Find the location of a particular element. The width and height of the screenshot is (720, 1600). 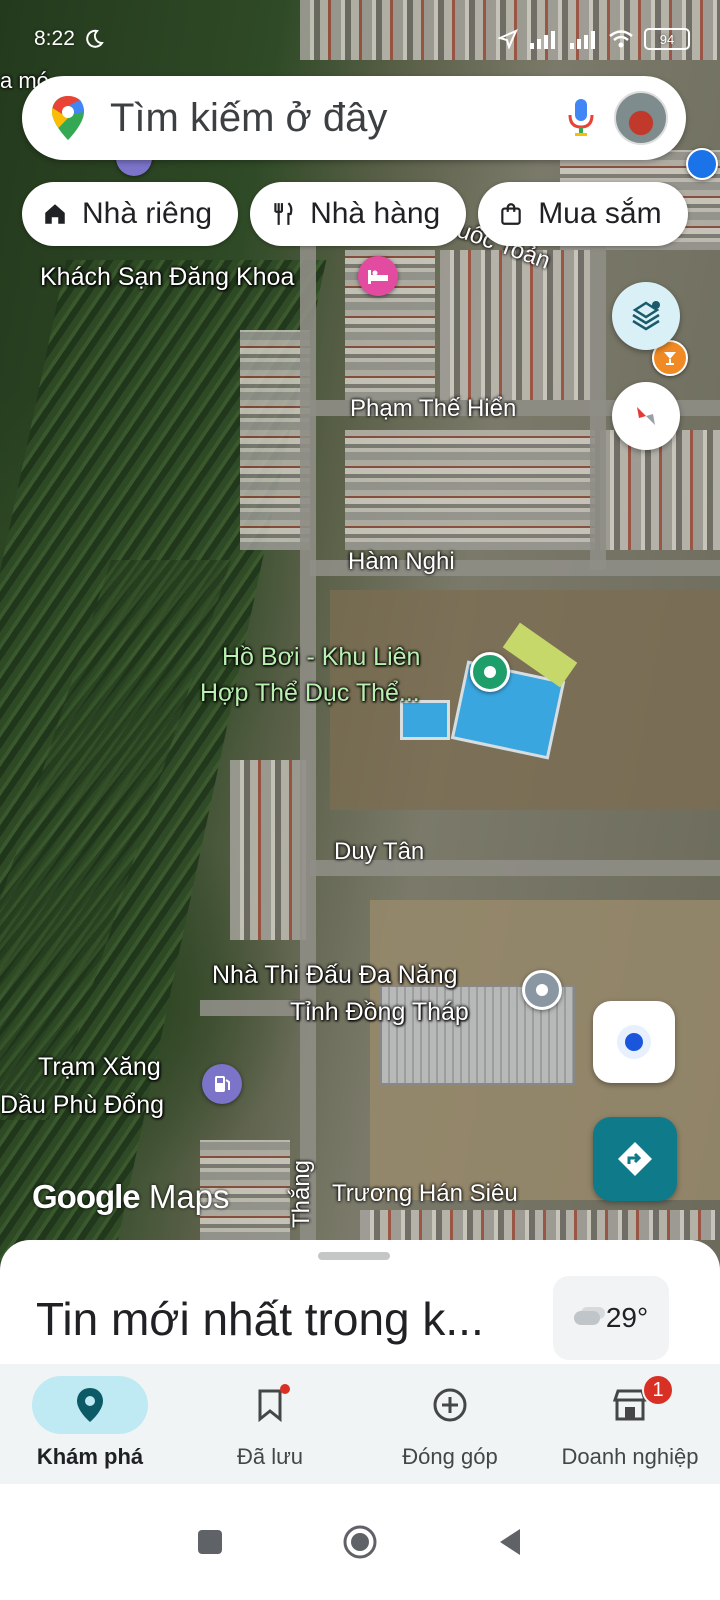

status-bar: 8:22 94 is located at coordinates (362, 39).